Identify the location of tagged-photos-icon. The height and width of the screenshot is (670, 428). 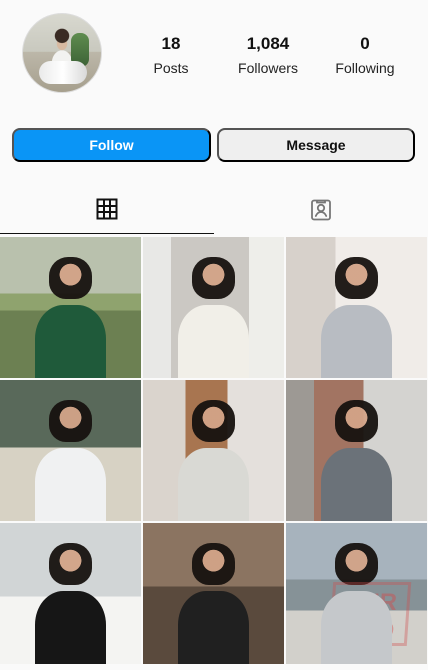
(321, 212).